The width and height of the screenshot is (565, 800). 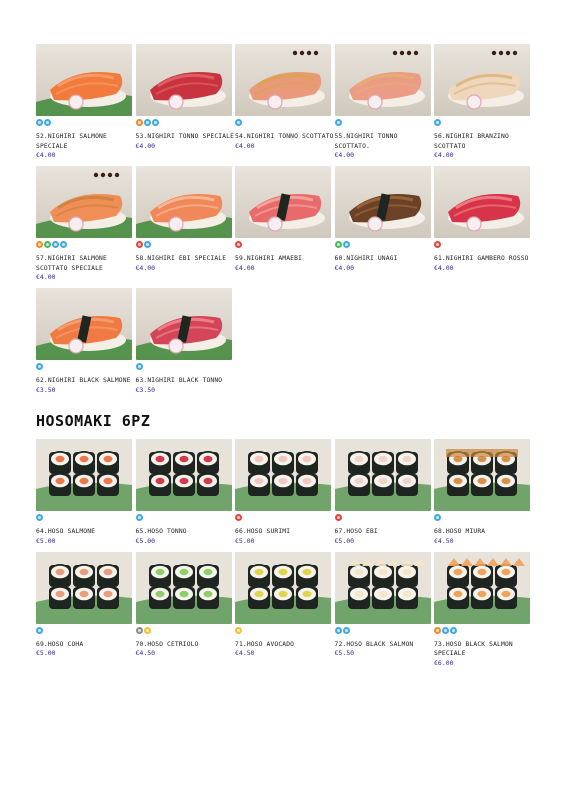 I want to click on menu-item-card: 66.HOSO SURIMI €5.00, so click(x=285, y=492).